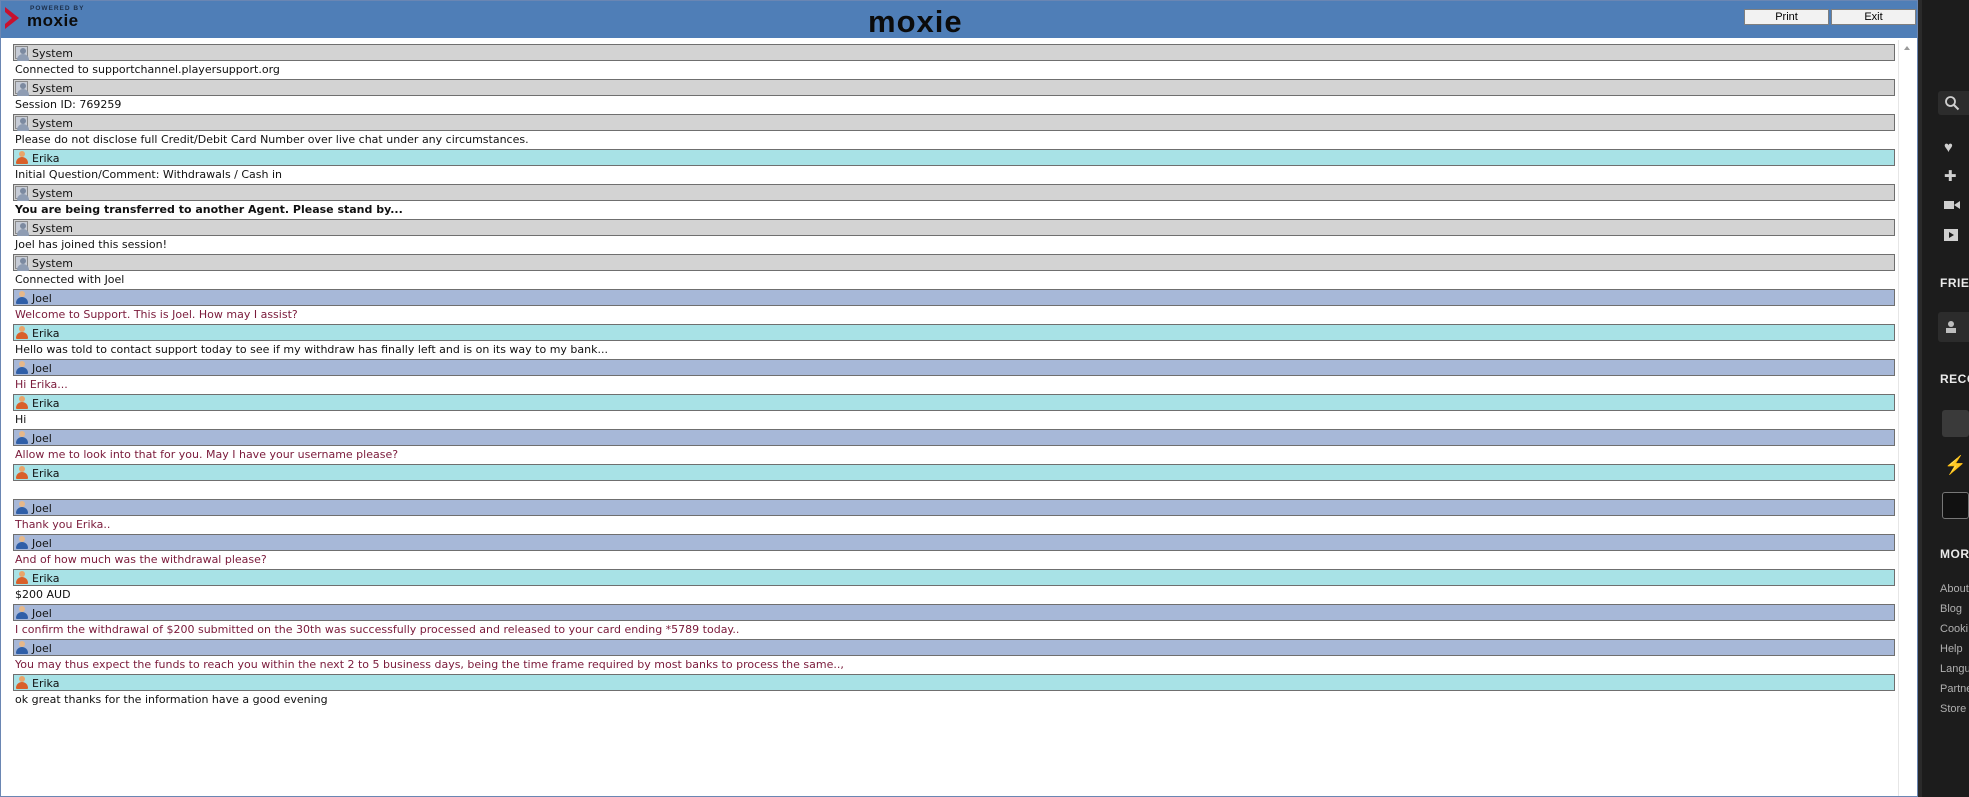  Describe the element at coordinates (1954, 589) in the screenshot. I see `footer-link: About` at that location.